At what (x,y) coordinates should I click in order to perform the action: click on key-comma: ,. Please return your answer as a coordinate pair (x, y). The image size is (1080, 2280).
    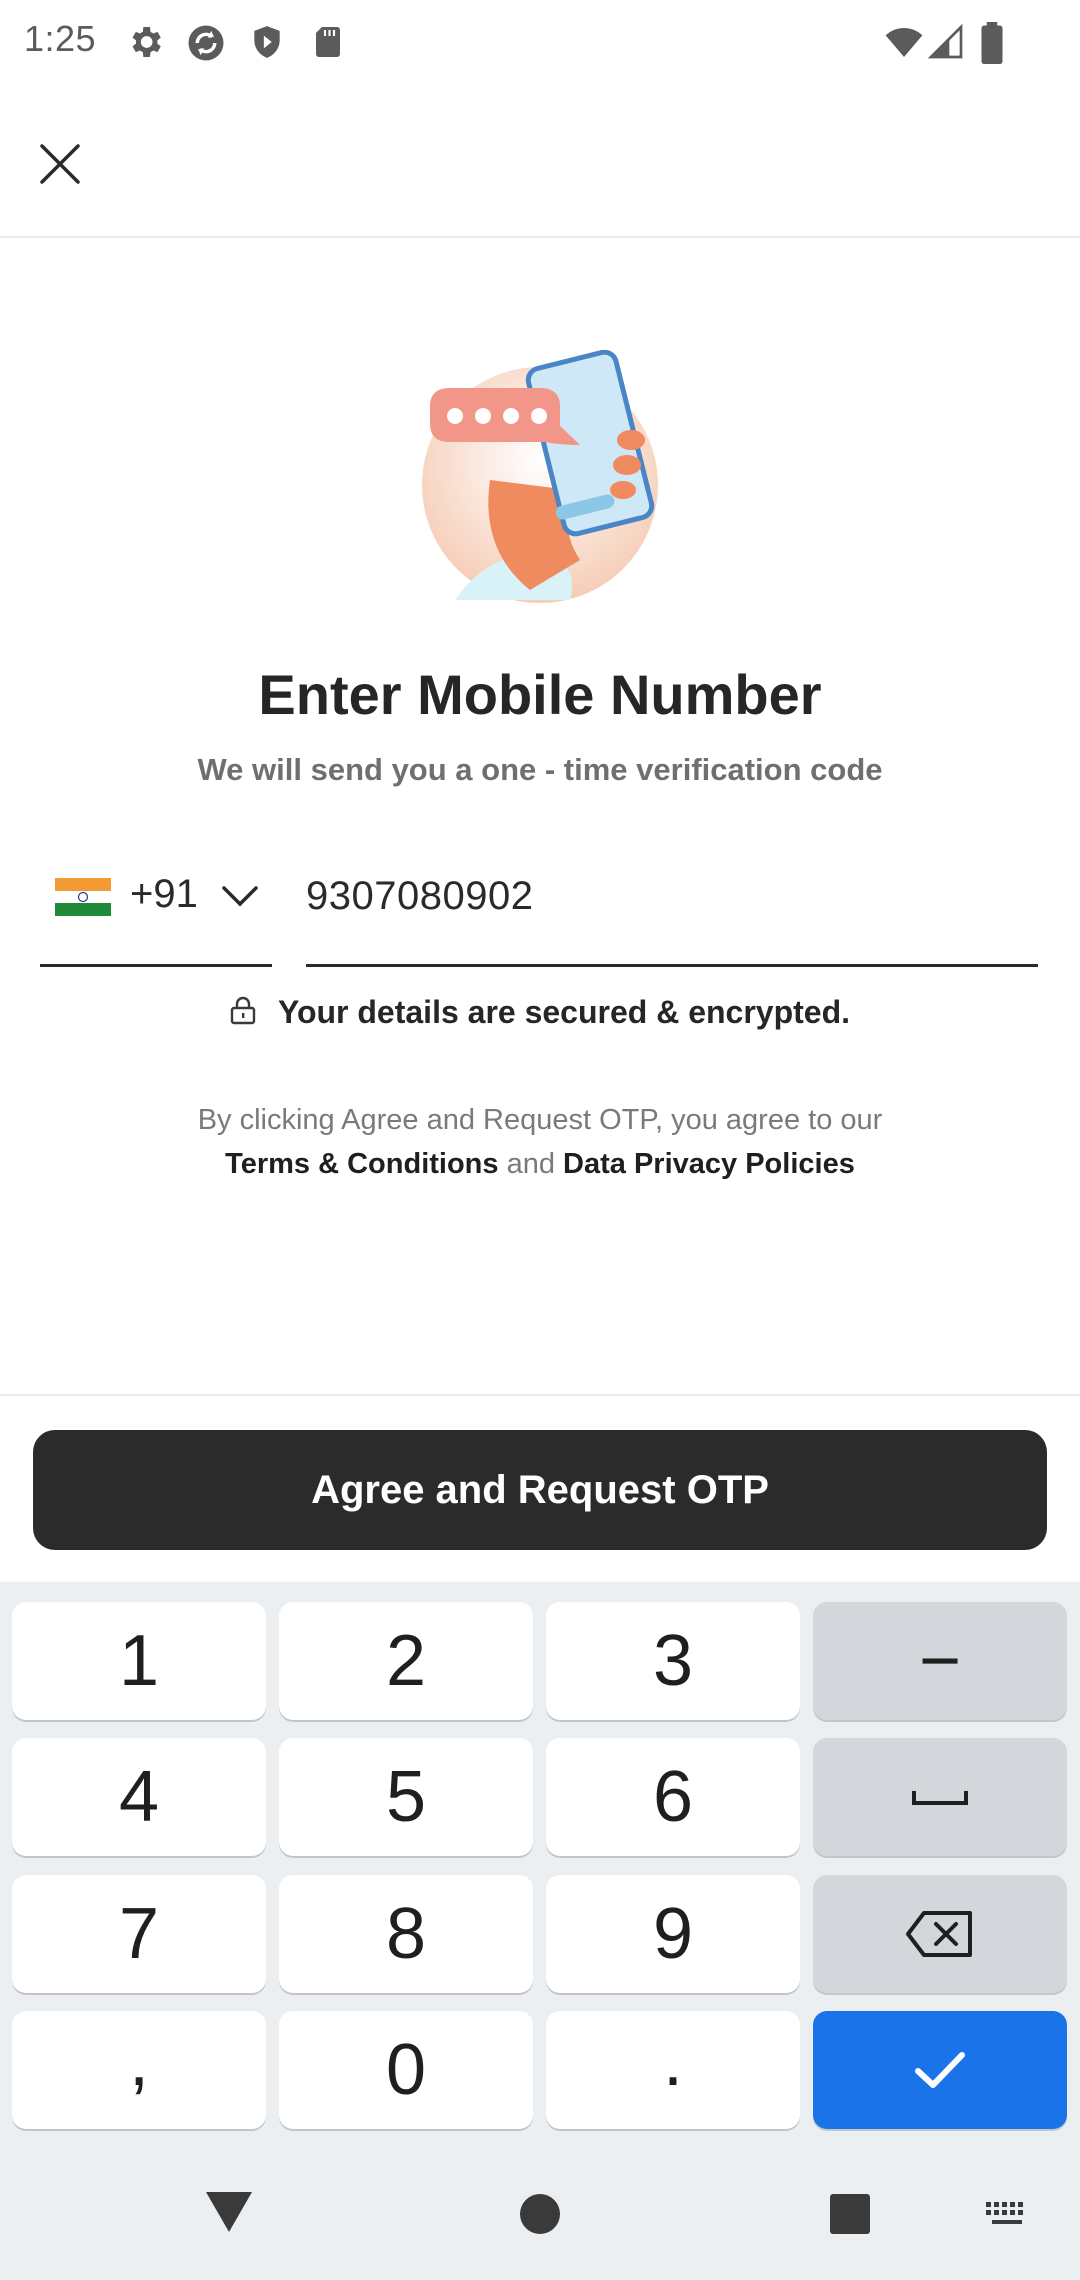
    Looking at the image, I should click on (139, 2070).